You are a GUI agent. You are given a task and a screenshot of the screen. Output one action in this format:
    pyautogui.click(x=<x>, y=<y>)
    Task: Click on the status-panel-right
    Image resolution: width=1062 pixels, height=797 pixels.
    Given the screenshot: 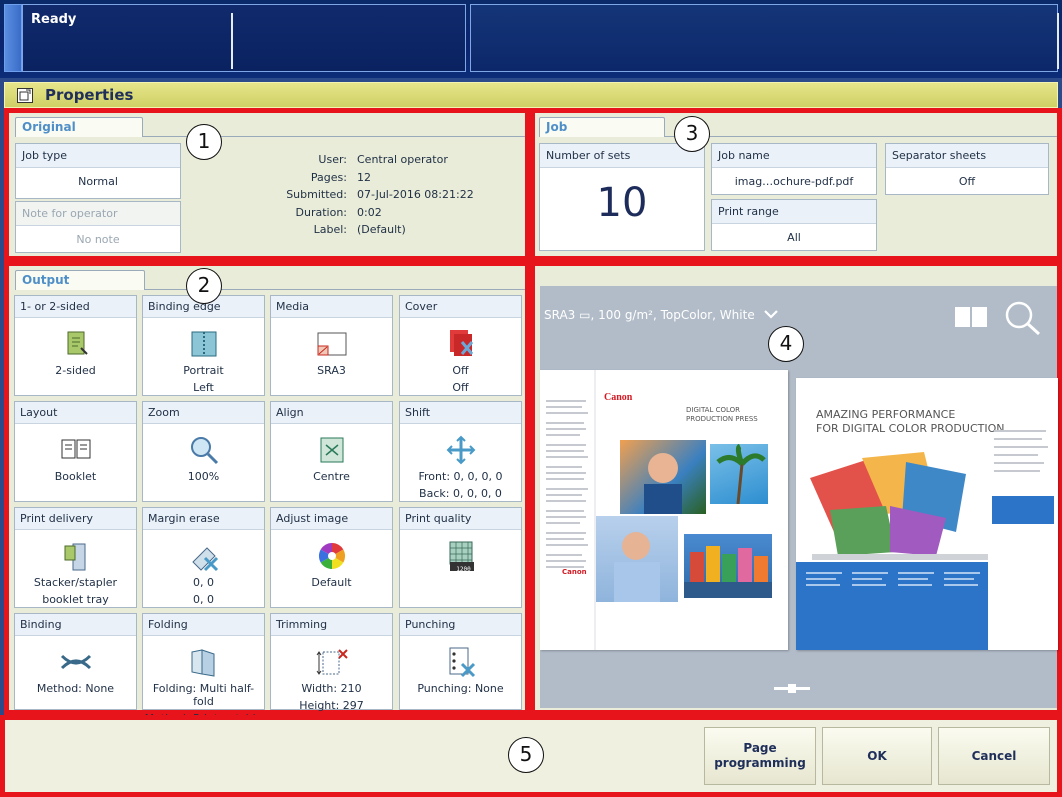 What is the action you would take?
    pyautogui.click(x=764, y=38)
    